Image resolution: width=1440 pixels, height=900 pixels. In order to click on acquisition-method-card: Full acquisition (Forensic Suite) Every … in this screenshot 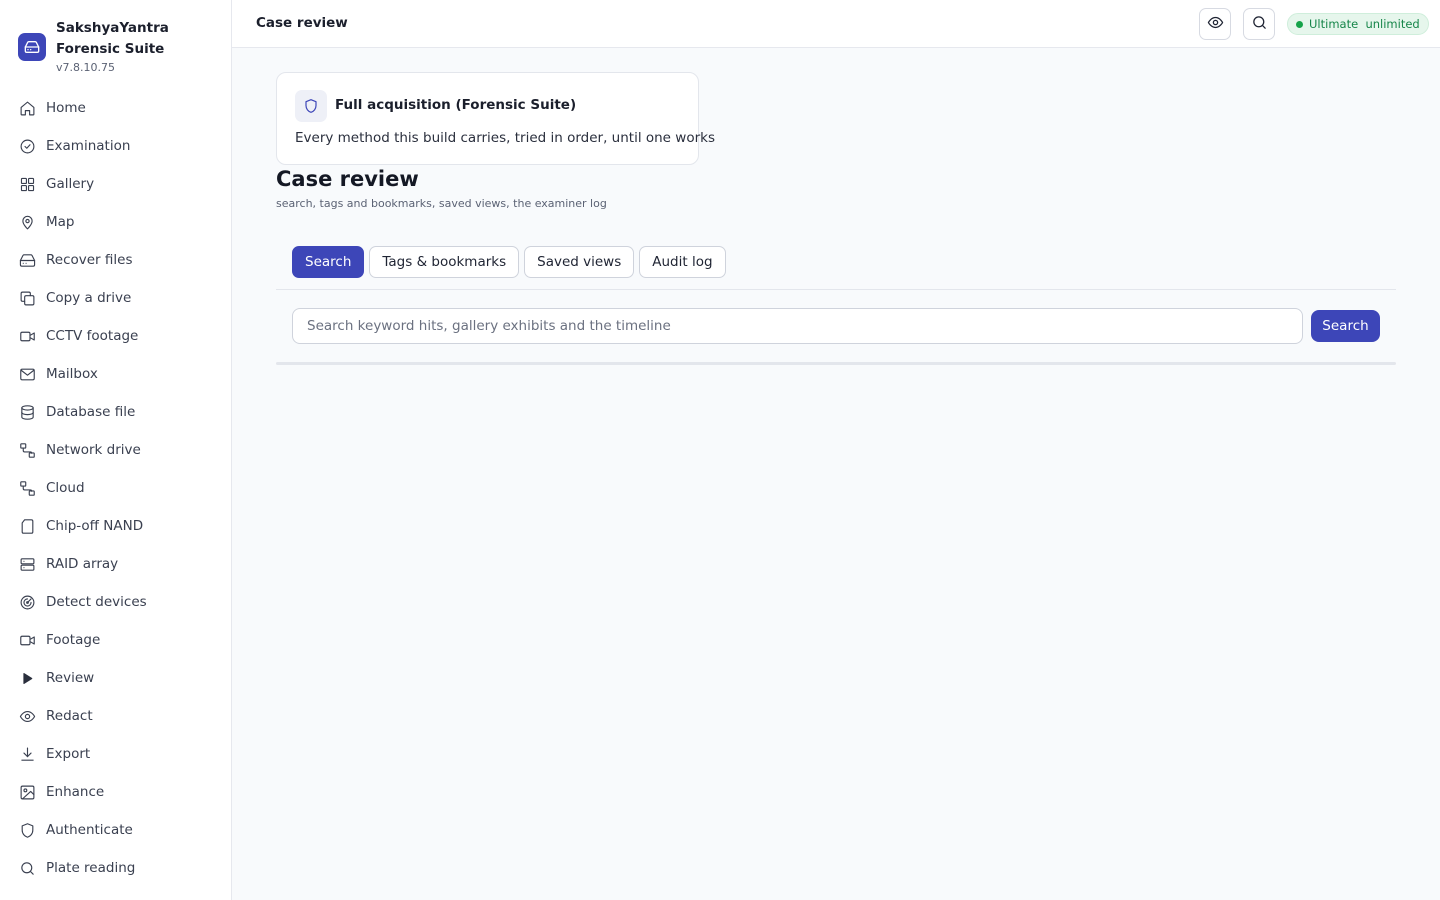, I will do `click(495, 118)`.